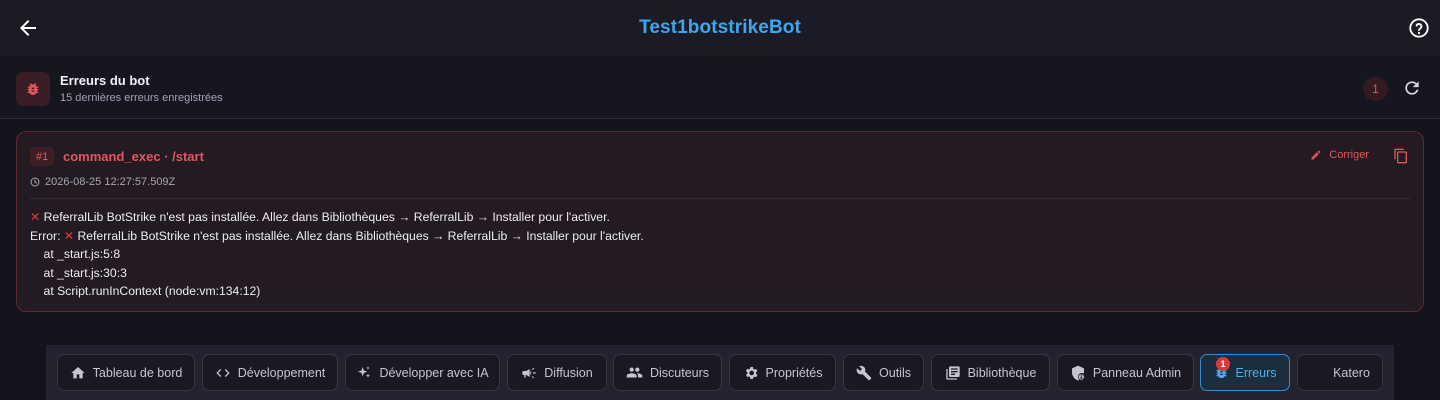 The width and height of the screenshot is (1440, 400). I want to click on tab-dashboard: Tableau de bord, so click(126, 372).